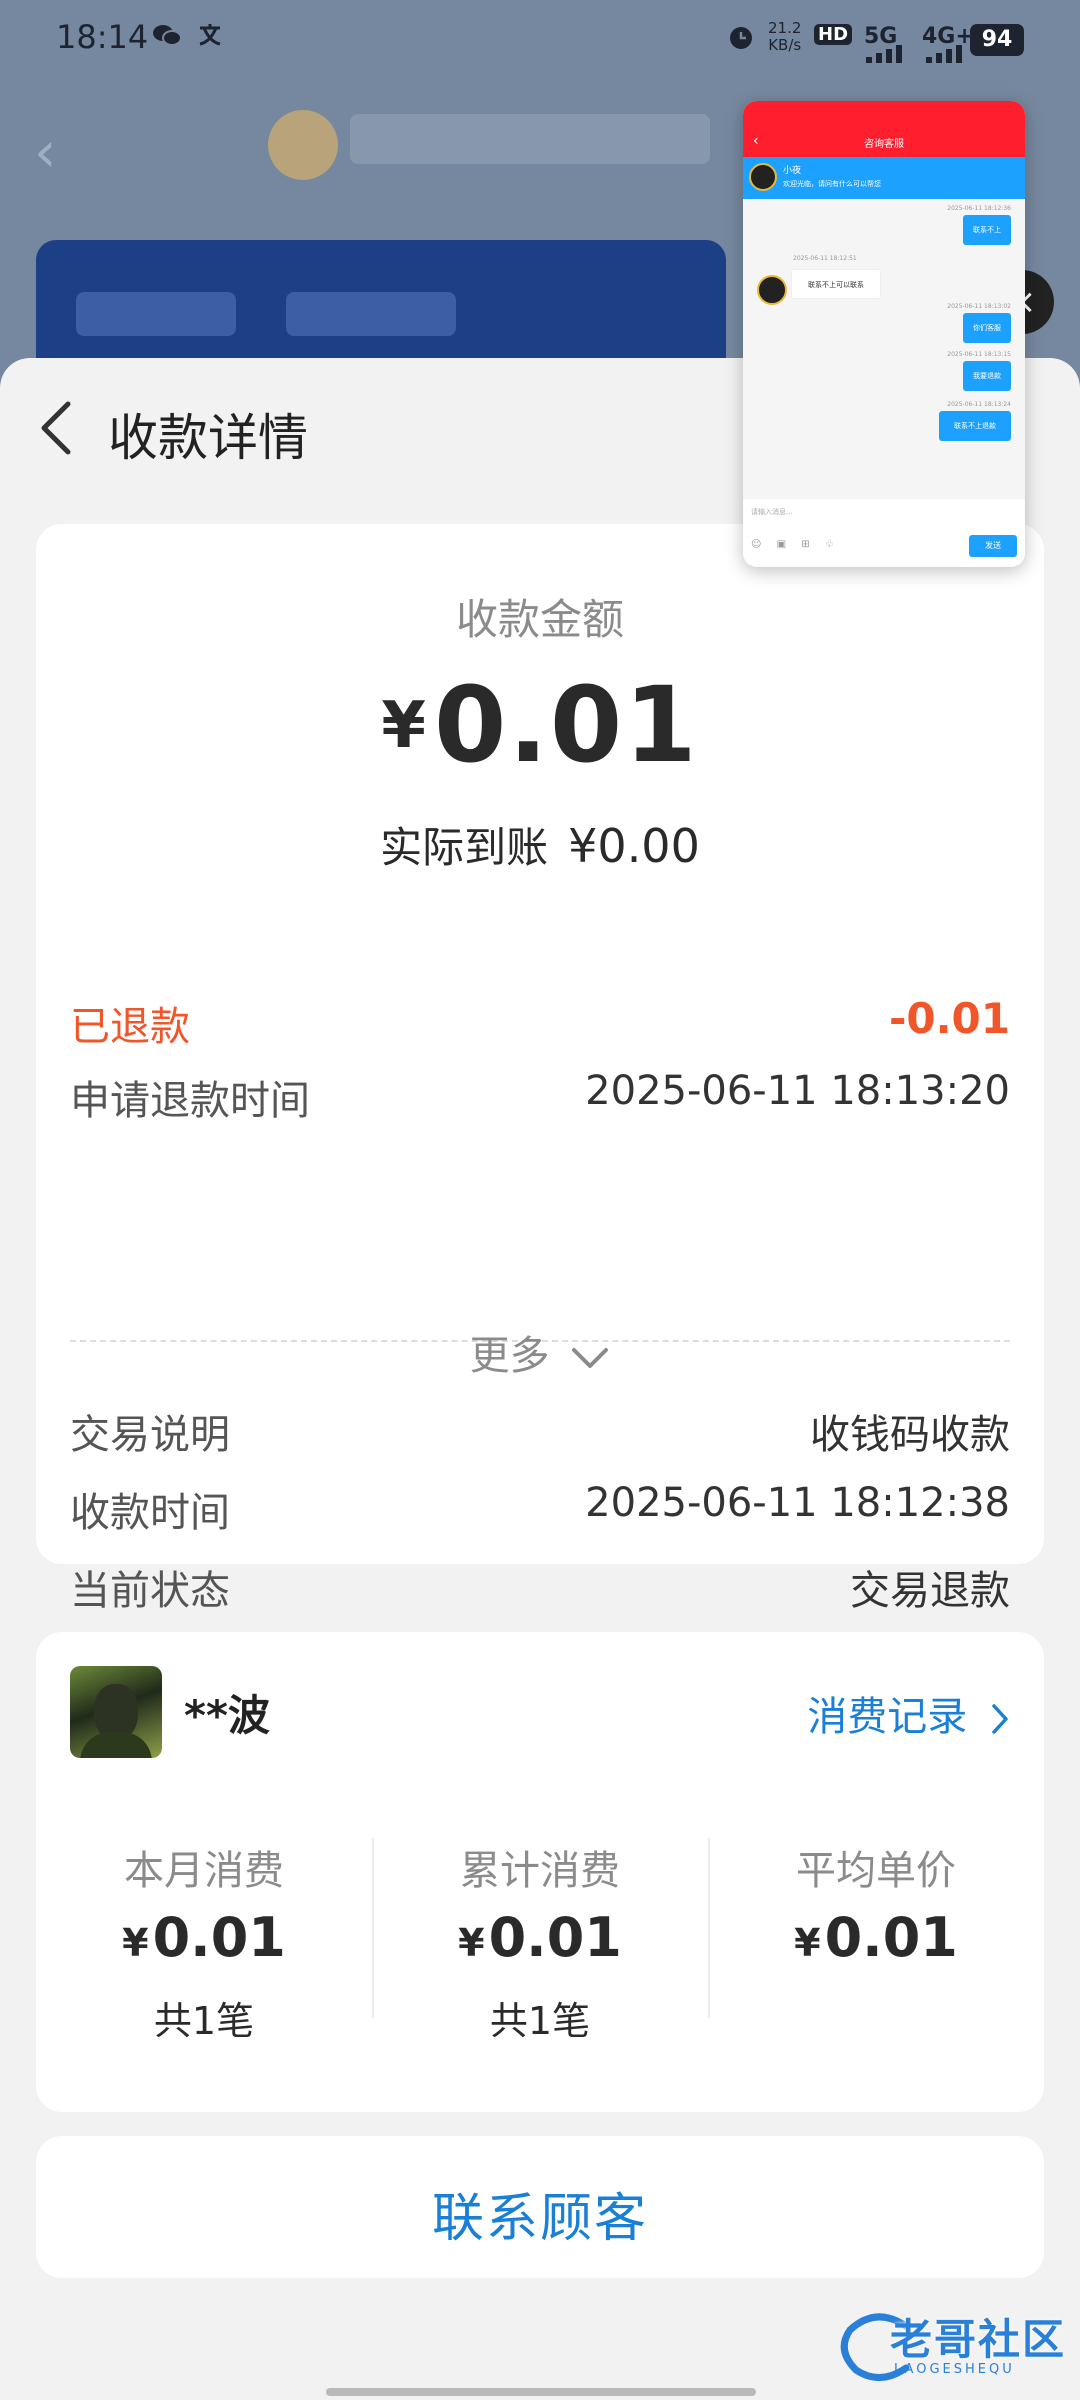 The height and width of the screenshot is (2400, 1080). What do you see at coordinates (884, 178) in the screenshot?
I see `chat-banner: 小夜 欢迎光临，请问有什么可以帮您` at bounding box center [884, 178].